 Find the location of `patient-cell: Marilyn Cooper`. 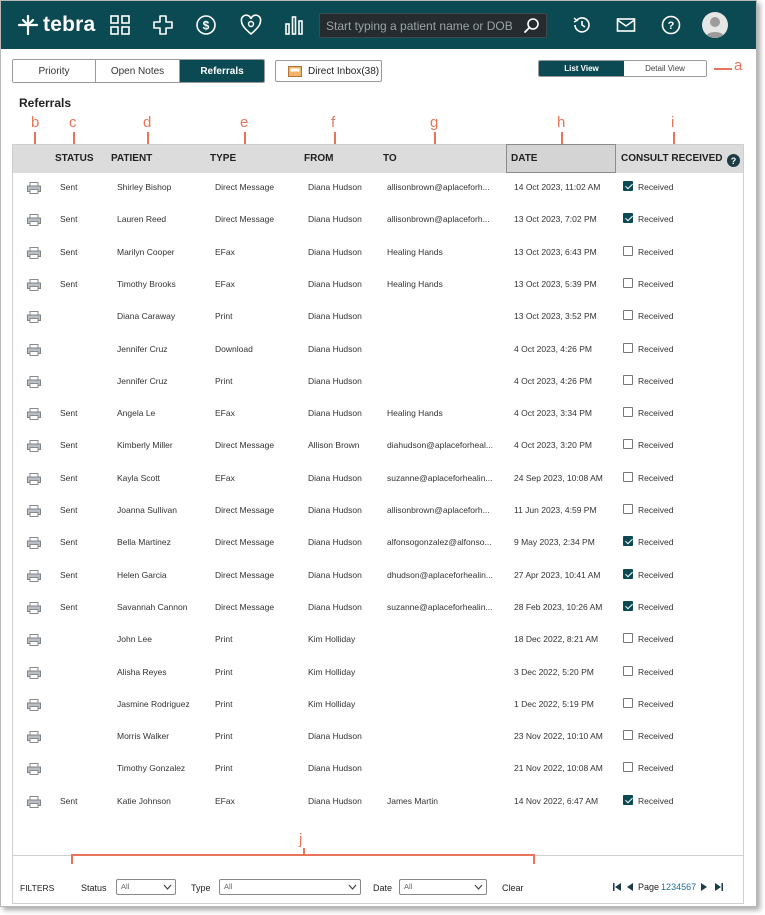

patient-cell: Marilyn Cooper is located at coordinates (163, 252).